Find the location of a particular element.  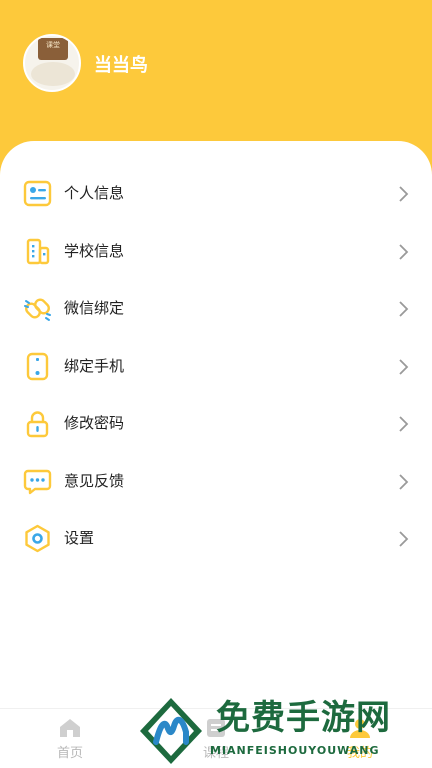

watermark-subtitle: MIANFEISHOUYOUWANG is located at coordinates (295, 750).